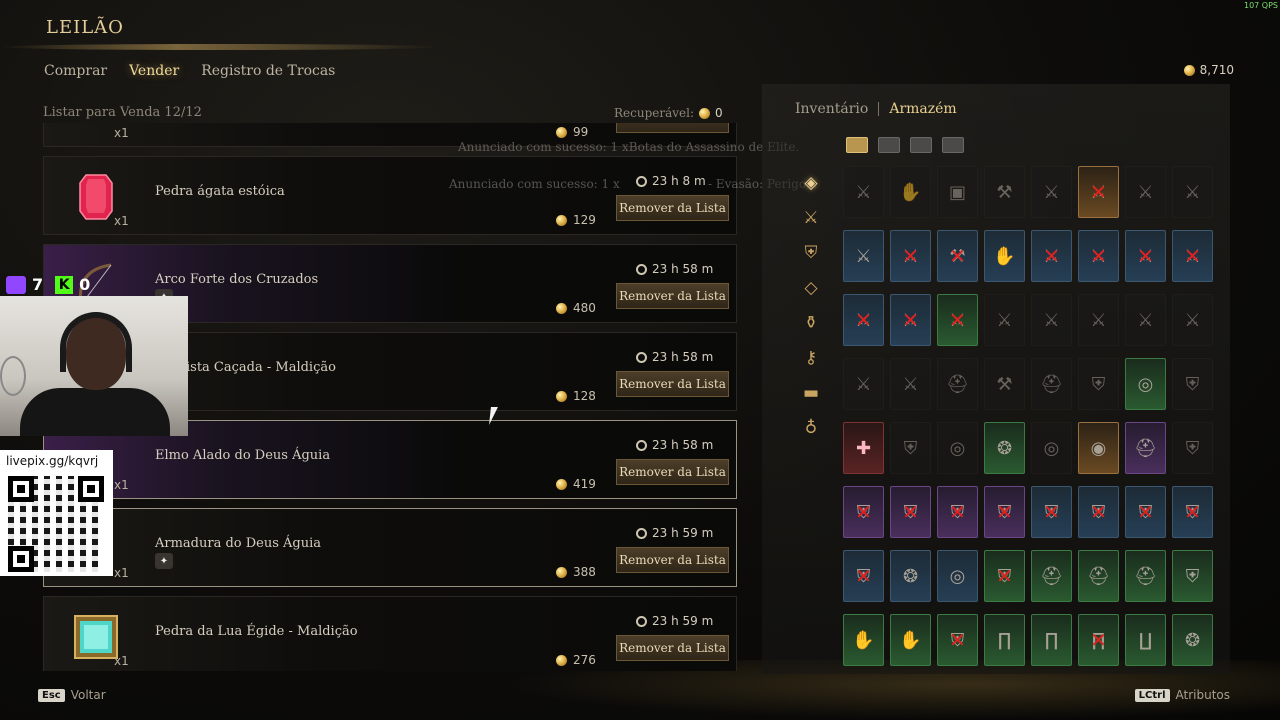 The height and width of the screenshot is (720, 1280). What do you see at coordinates (243, 455) in the screenshot?
I see `listing-name: Elmo Alado do Deus Águia` at bounding box center [243, 455].